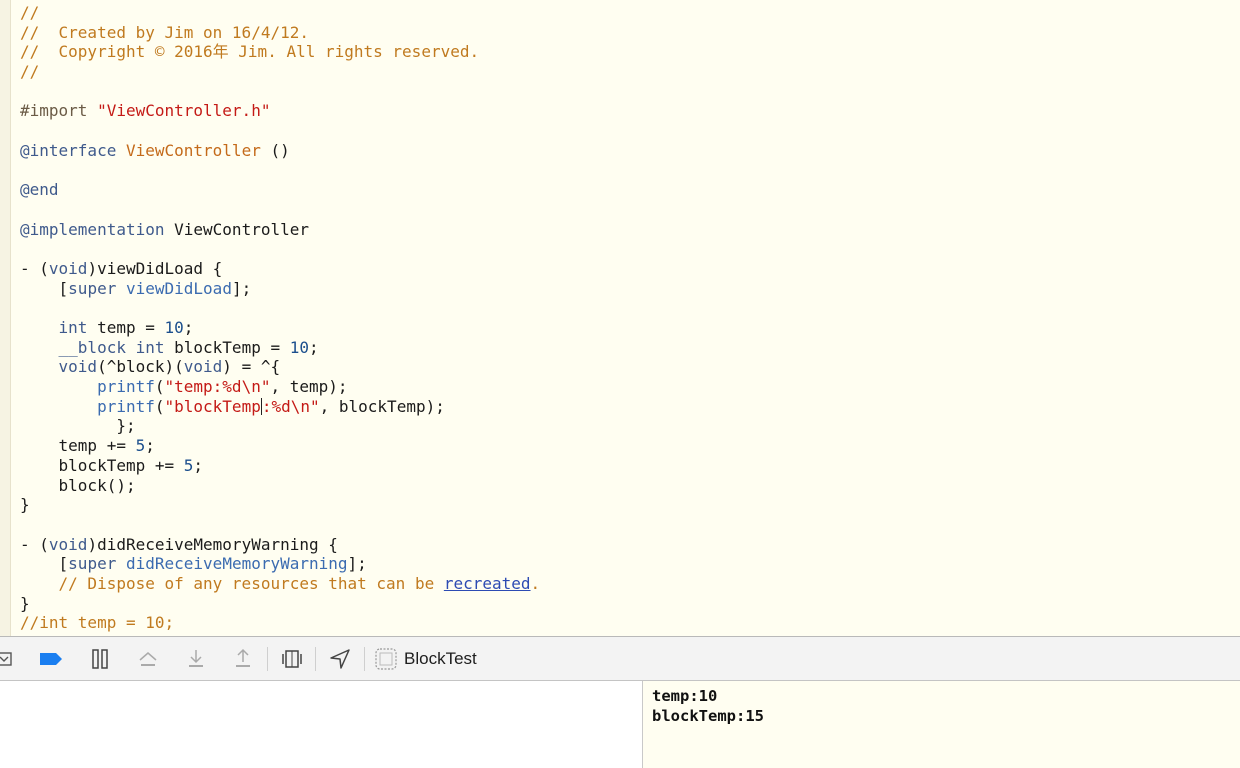  Describe the element at coordinates (340, 659) in the screenshot. I see `location-icon` at that location.